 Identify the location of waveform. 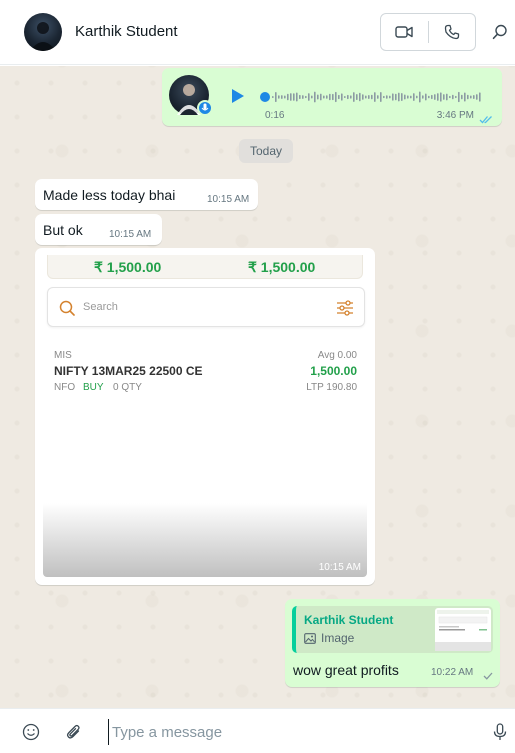
(377, 97).